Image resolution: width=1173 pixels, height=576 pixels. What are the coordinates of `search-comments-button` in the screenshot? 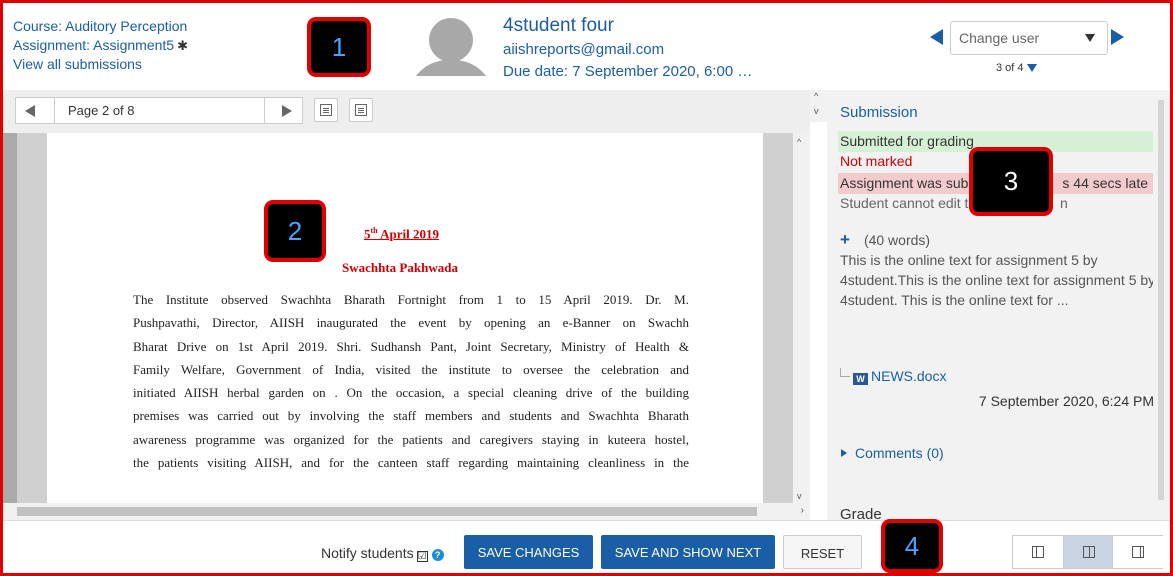 It's located at (326, 110).